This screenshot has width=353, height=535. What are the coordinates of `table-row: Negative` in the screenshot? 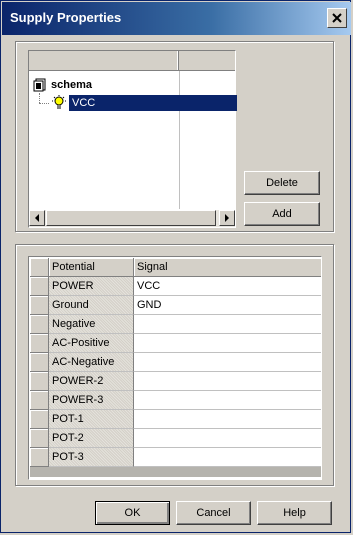 It's located at (175, 324).